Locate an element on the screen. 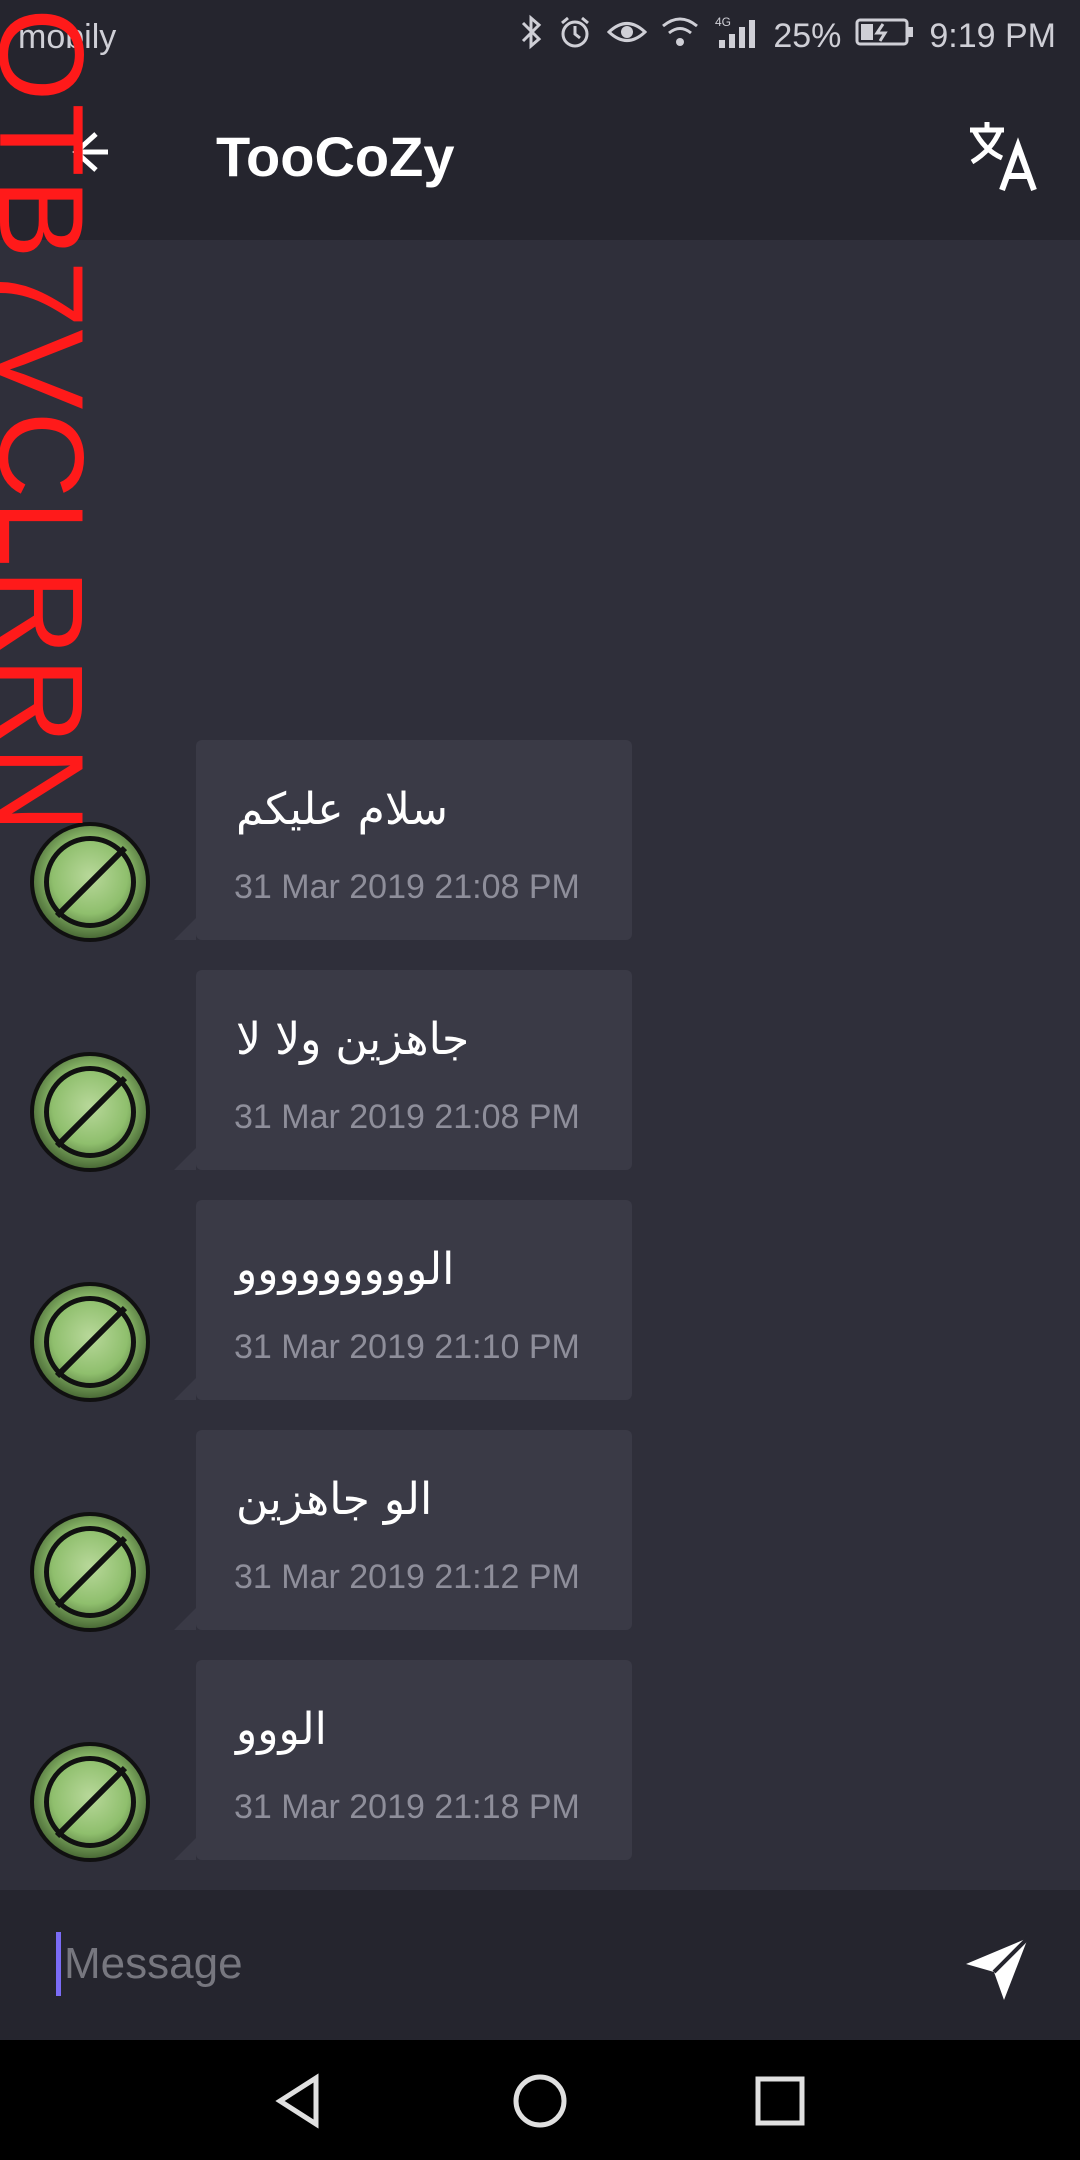 This screenshot has width=1080, height=2160. message-row: جاهزين ولا لا 31 Mar 2019 21:08 PM is located at coordinates (540, 1071).